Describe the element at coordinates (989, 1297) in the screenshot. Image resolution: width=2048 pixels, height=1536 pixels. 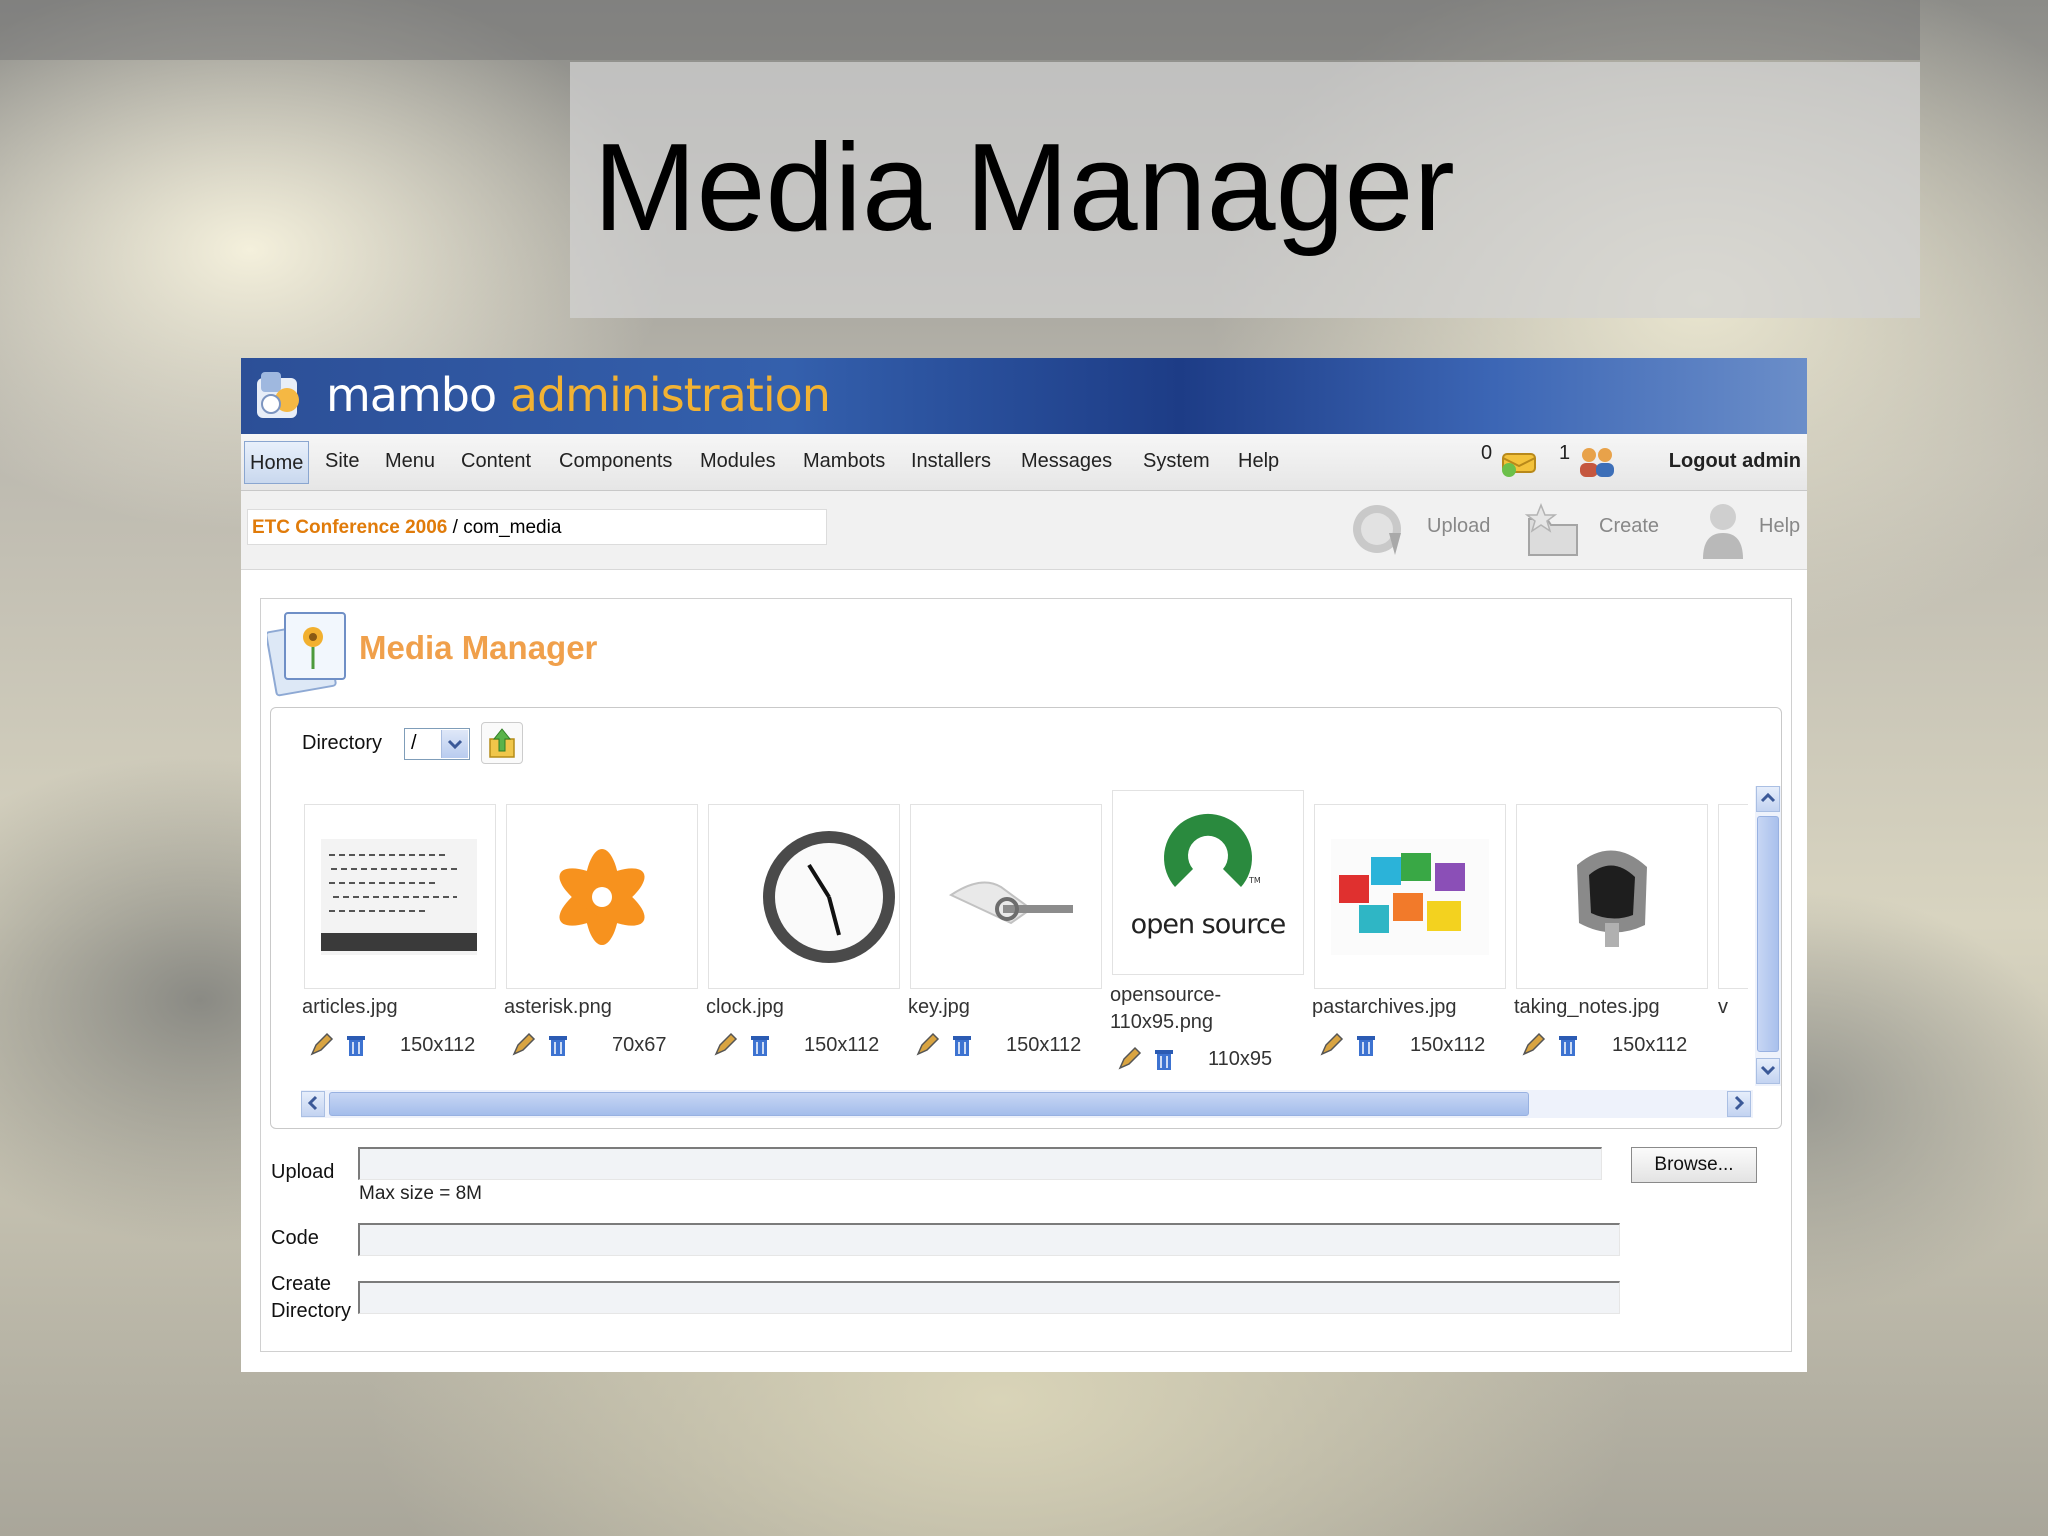
I see `create-directory-input` at that location.